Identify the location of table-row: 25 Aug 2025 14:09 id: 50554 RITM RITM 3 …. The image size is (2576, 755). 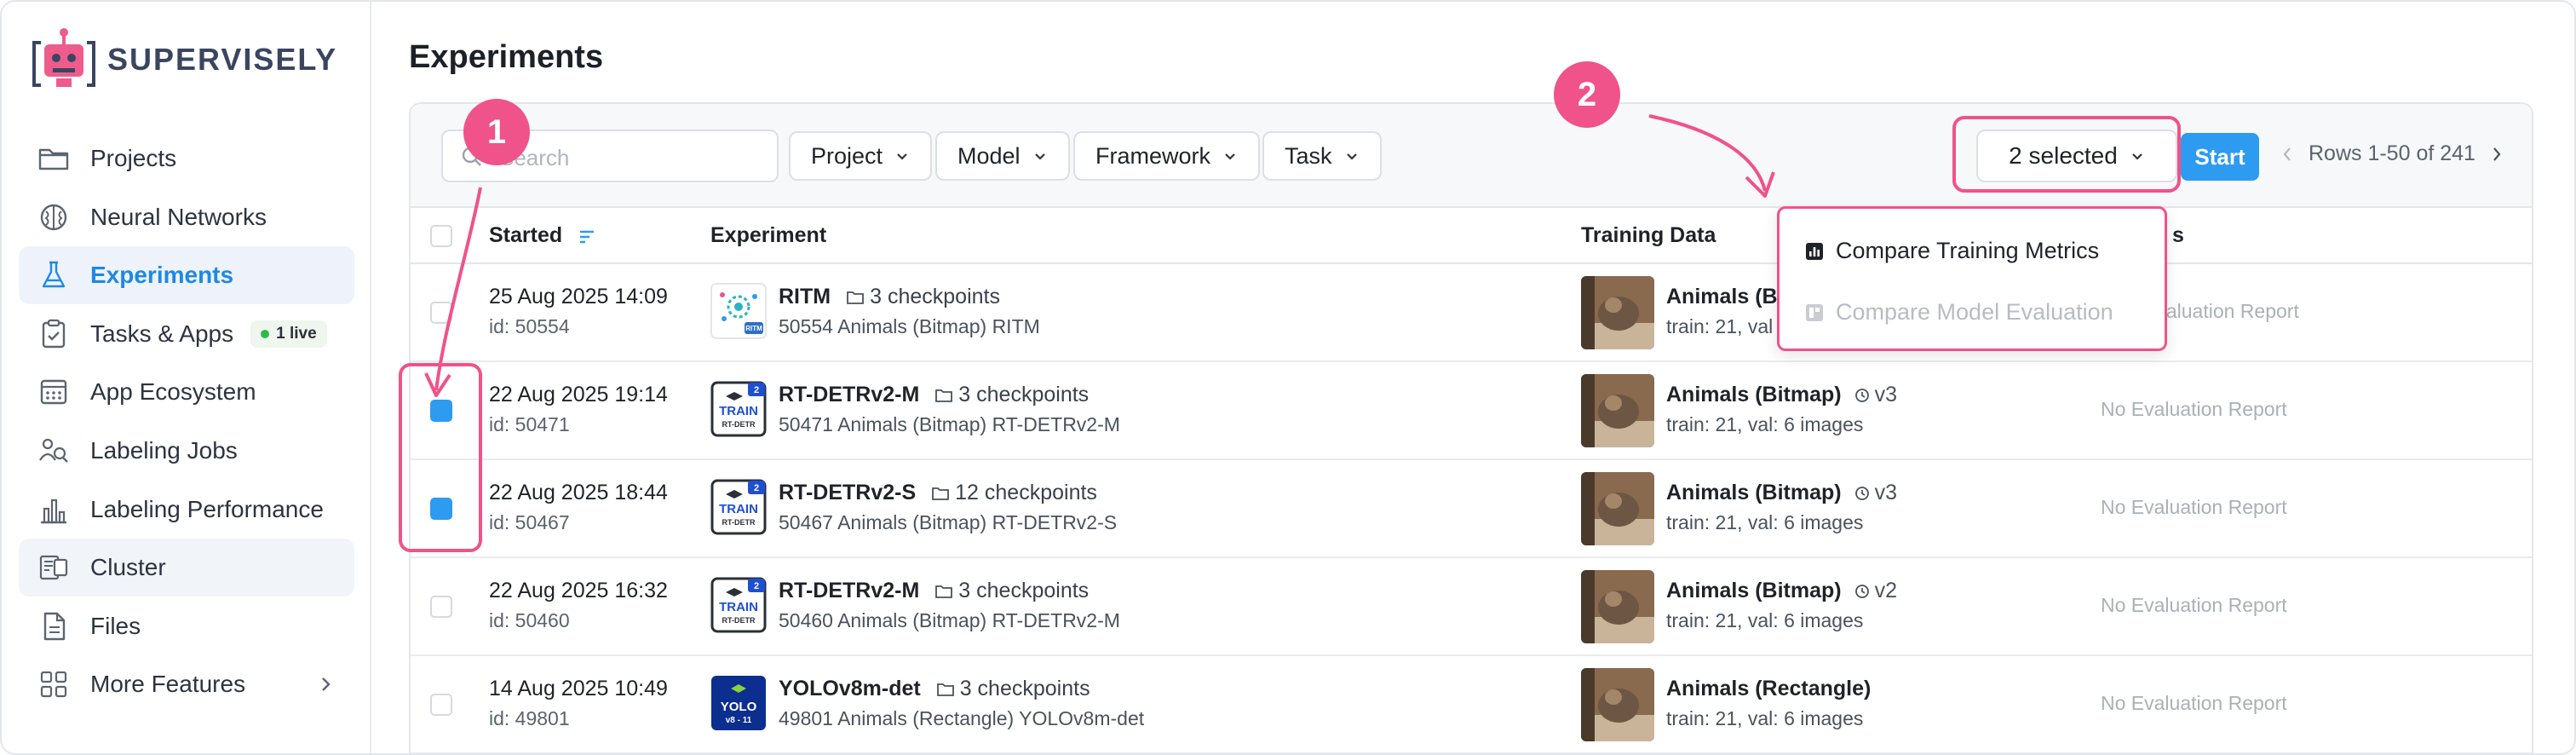
(1472, 313).